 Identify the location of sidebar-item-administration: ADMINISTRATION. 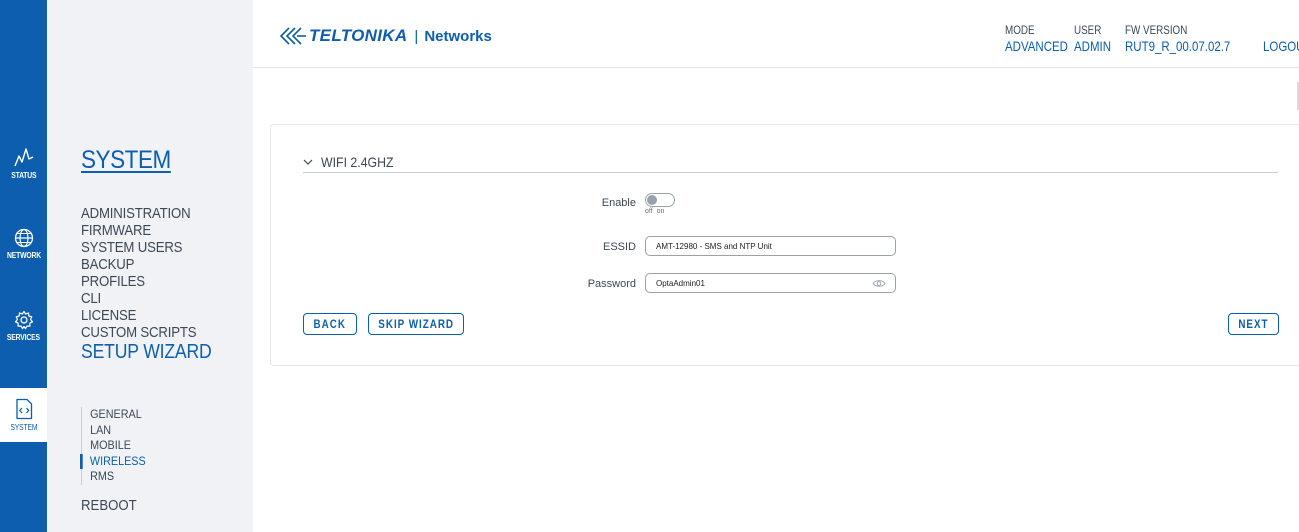
(146, 213).